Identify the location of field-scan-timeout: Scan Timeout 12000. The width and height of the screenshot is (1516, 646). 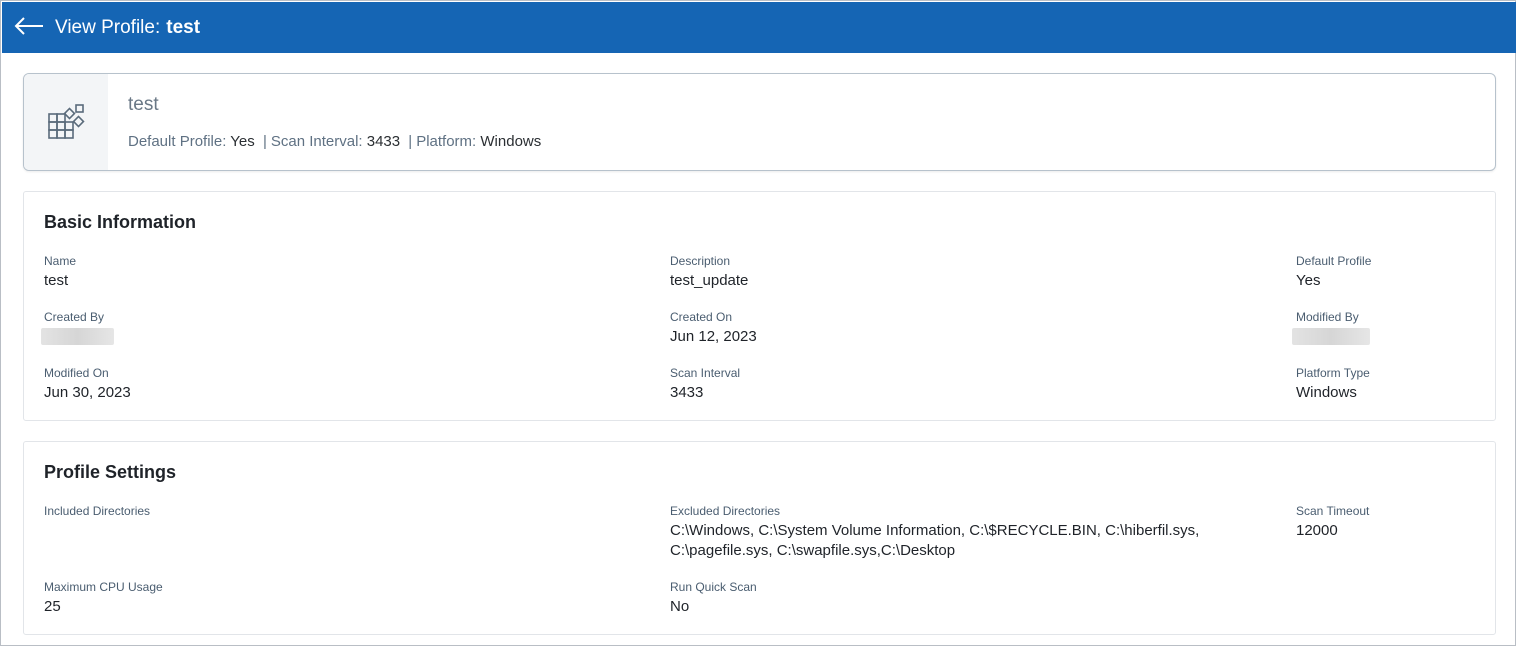
(1332, 522).